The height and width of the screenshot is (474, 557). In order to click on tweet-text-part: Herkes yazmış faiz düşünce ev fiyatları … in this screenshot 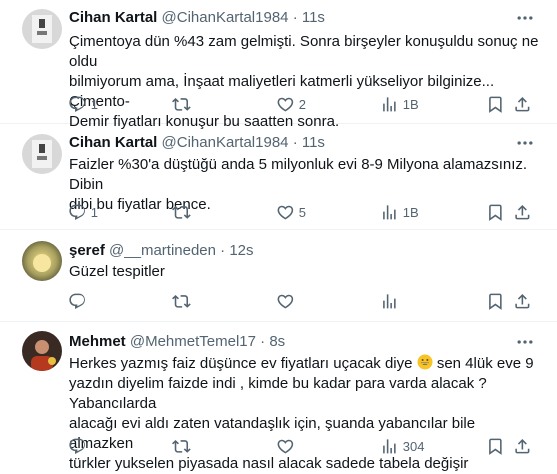, I will do `click(241, 363)`.